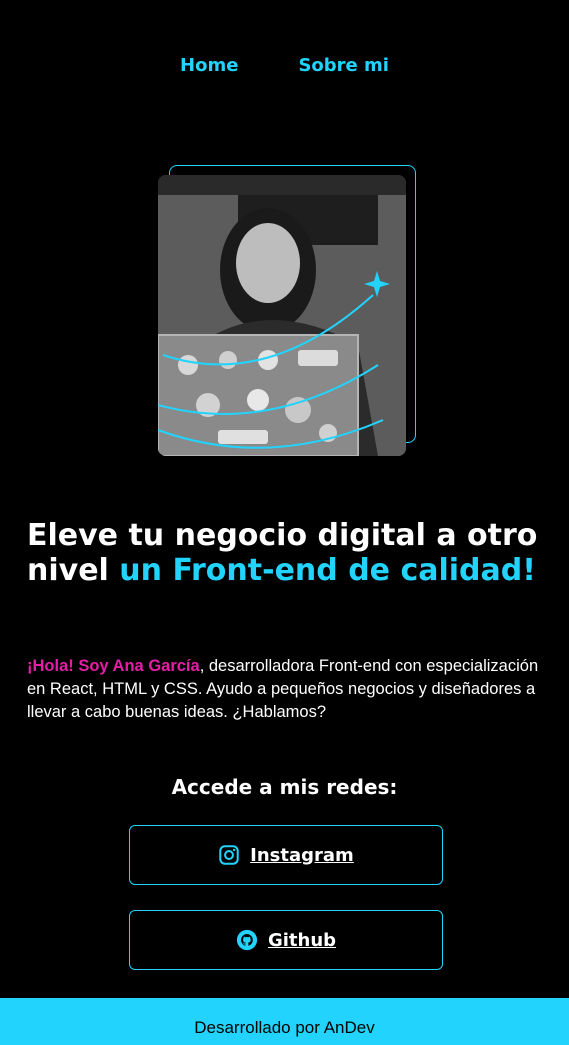  Describe the element at coordinates (284, 1027) in the screenshot. I see `footer-text: Desarrollado por AnDev` at that location.